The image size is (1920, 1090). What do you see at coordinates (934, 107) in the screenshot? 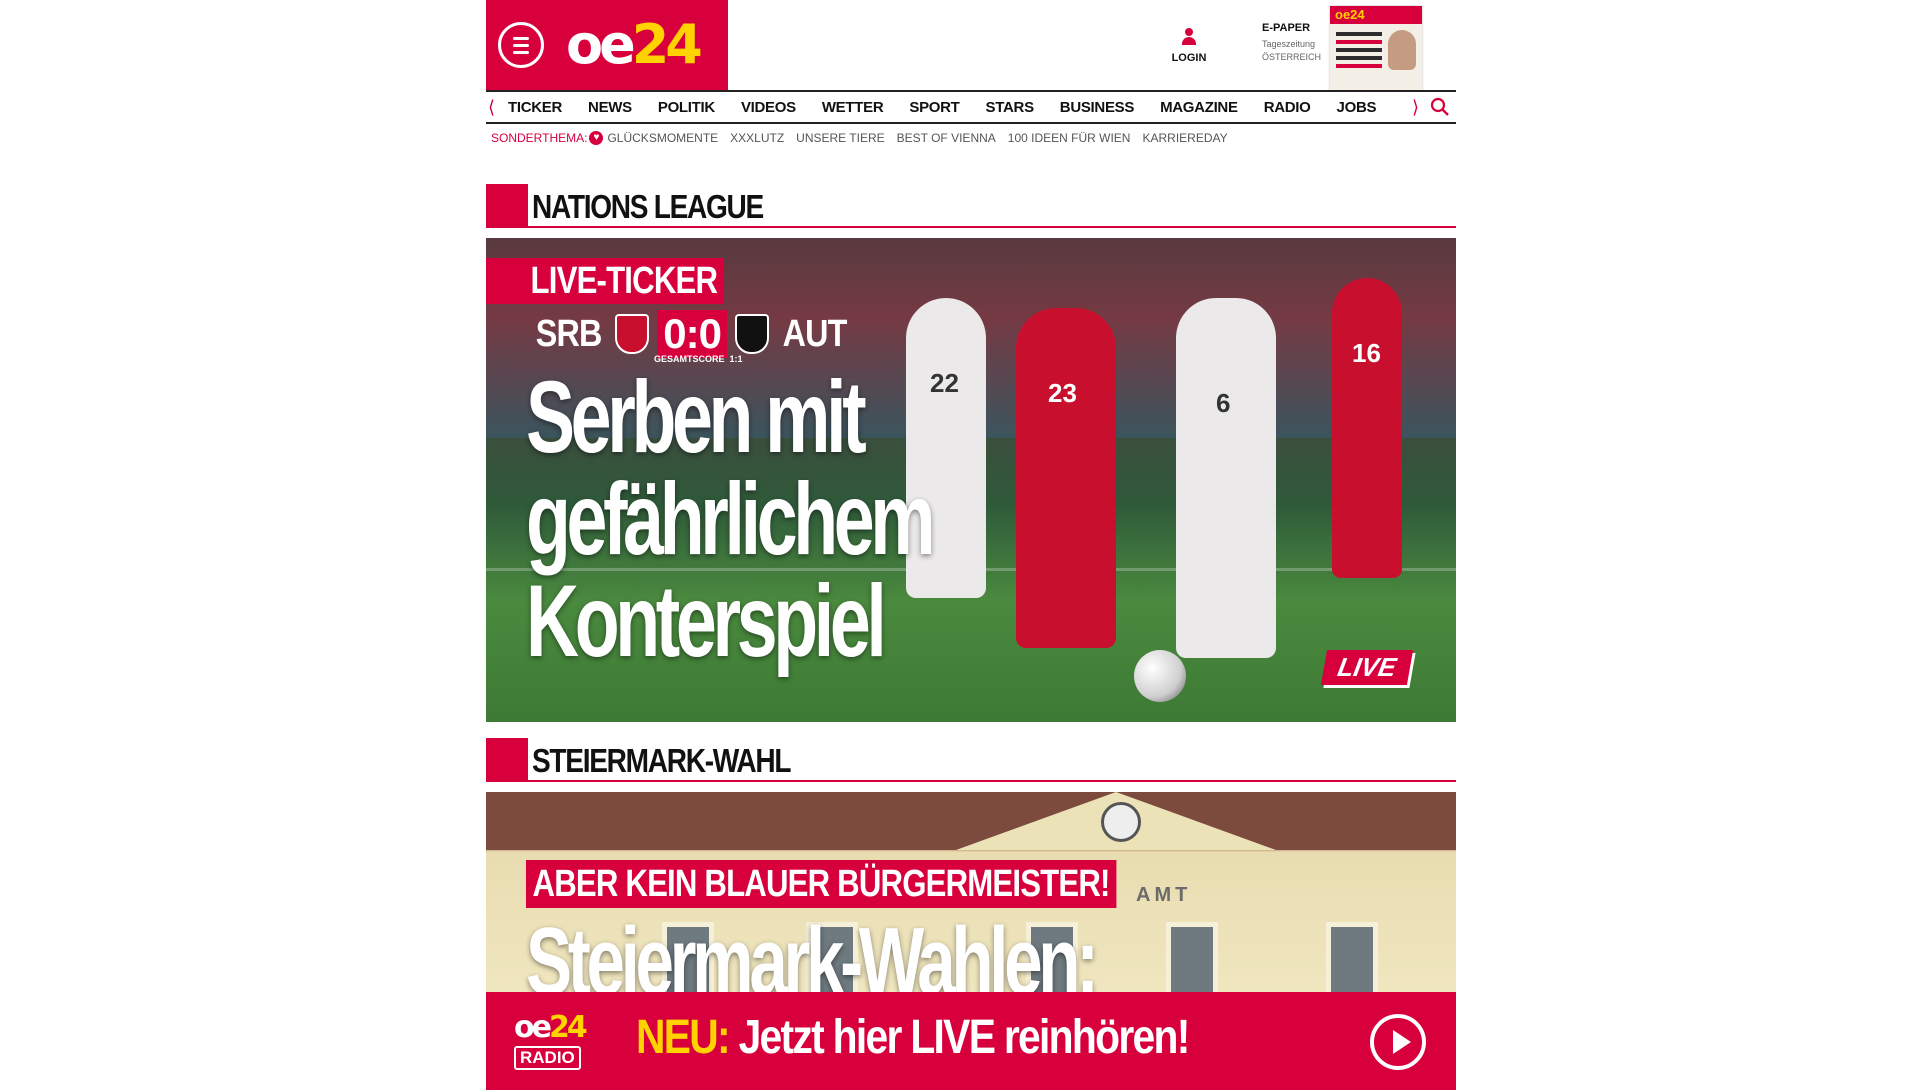
I see `nav-item-sport: SPORT` at bounding box center [934, 107].